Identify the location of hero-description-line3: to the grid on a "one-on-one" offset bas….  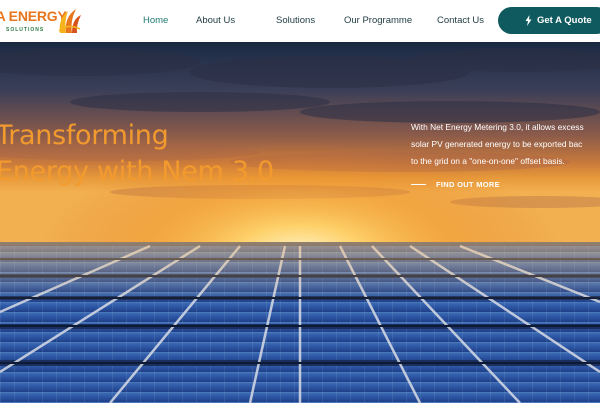
(488, 161).